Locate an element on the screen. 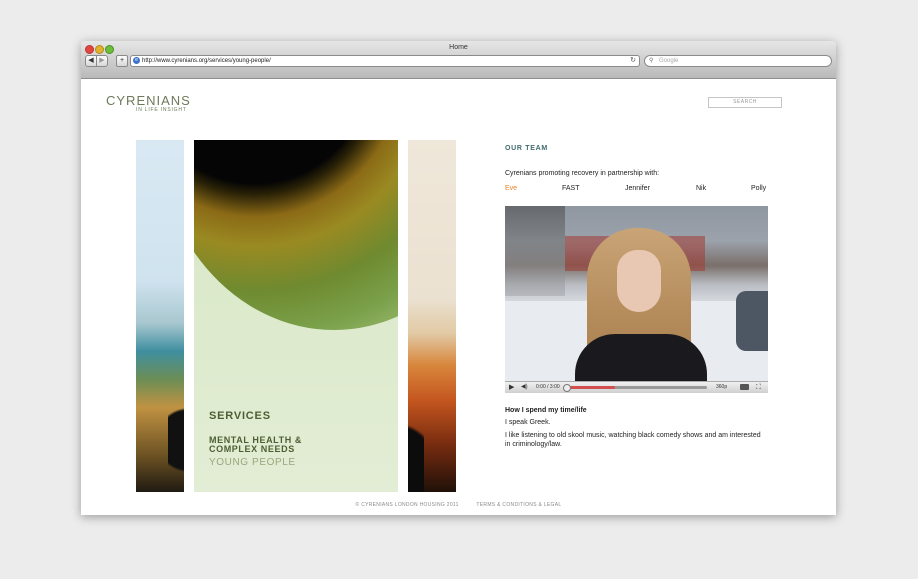 The width and height of the screenshot is (918, 579). video-progress-bar is located at coordinates (635, 388).